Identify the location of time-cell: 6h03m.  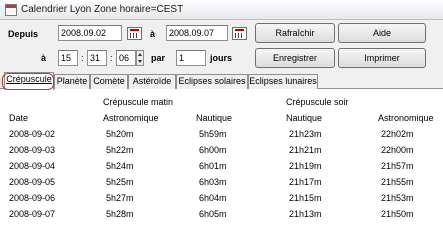
(213, 182).